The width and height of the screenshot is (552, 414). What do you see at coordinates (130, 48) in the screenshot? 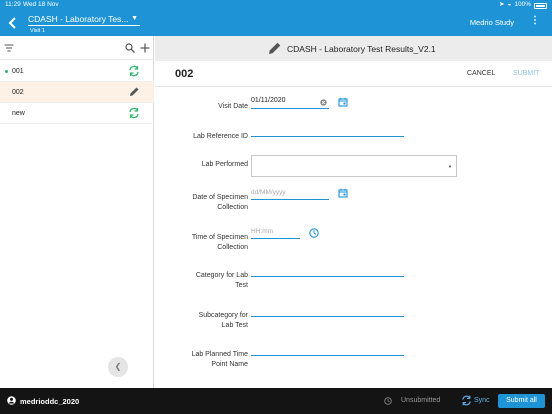
I see `search-icon` at bounding box center [130, 48].